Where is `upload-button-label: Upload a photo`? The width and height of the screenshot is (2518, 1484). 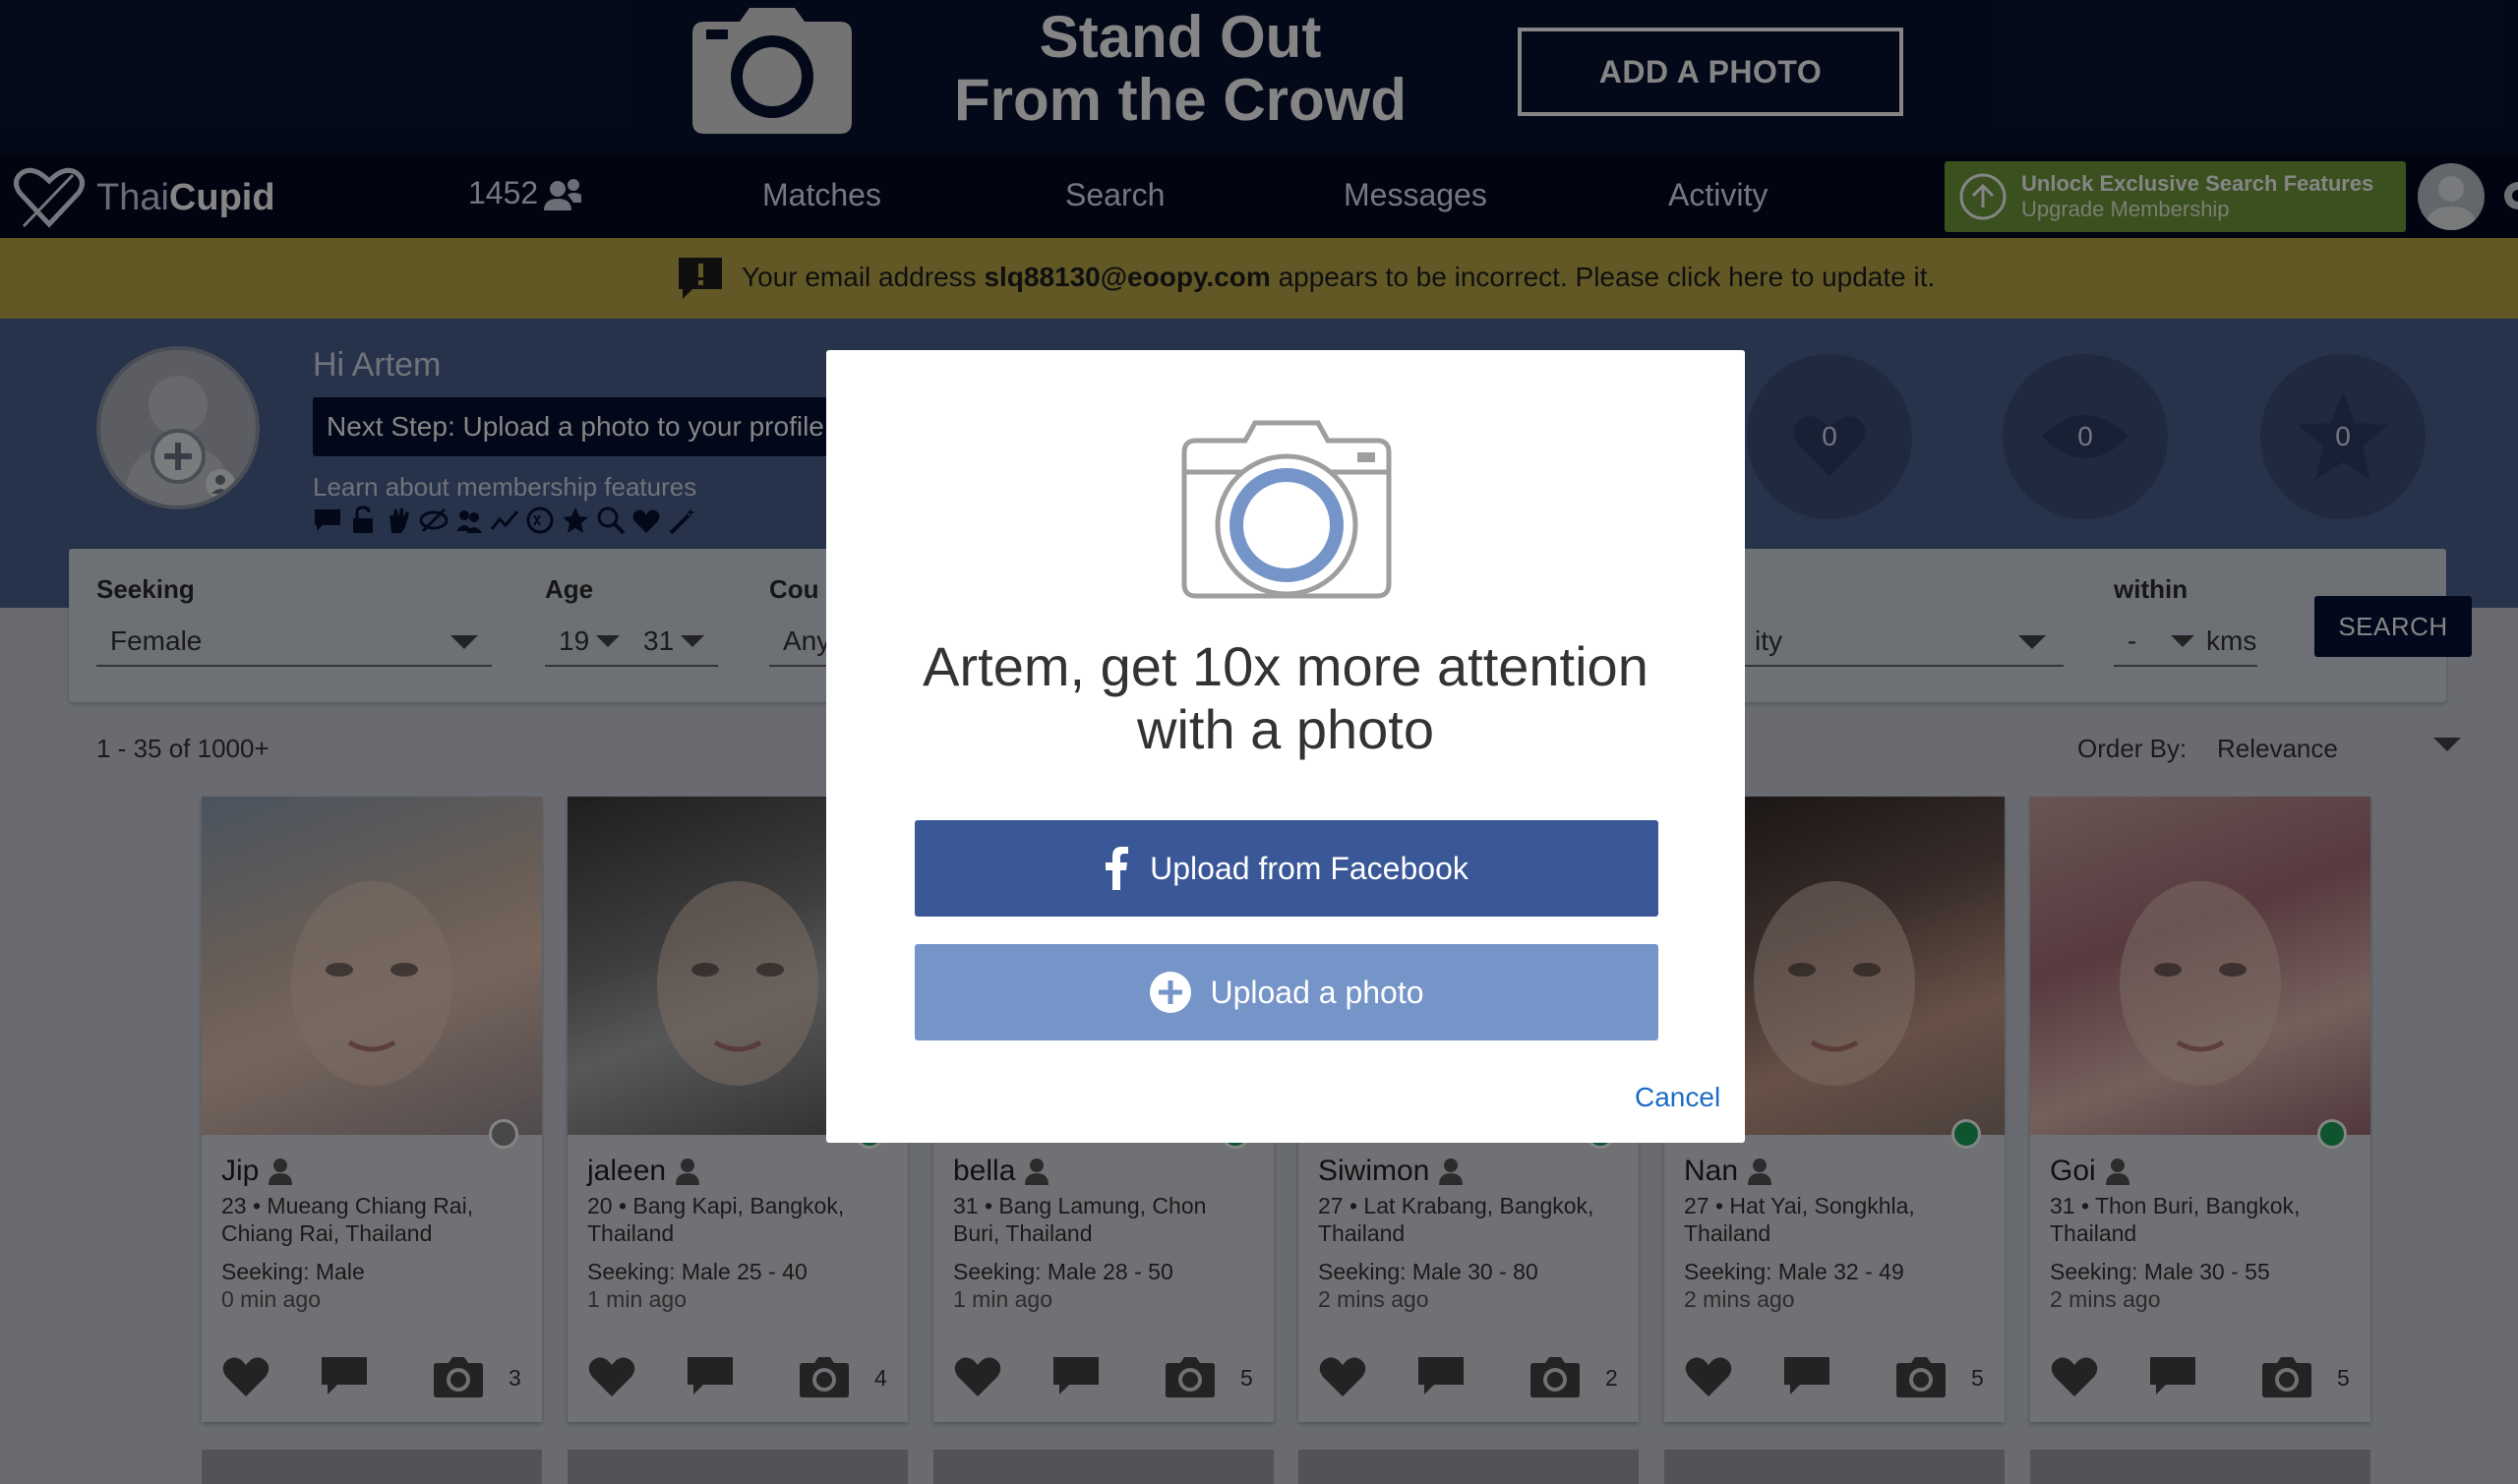 upload-button-label: Upload a photo is located at coordinates (1317, 992).